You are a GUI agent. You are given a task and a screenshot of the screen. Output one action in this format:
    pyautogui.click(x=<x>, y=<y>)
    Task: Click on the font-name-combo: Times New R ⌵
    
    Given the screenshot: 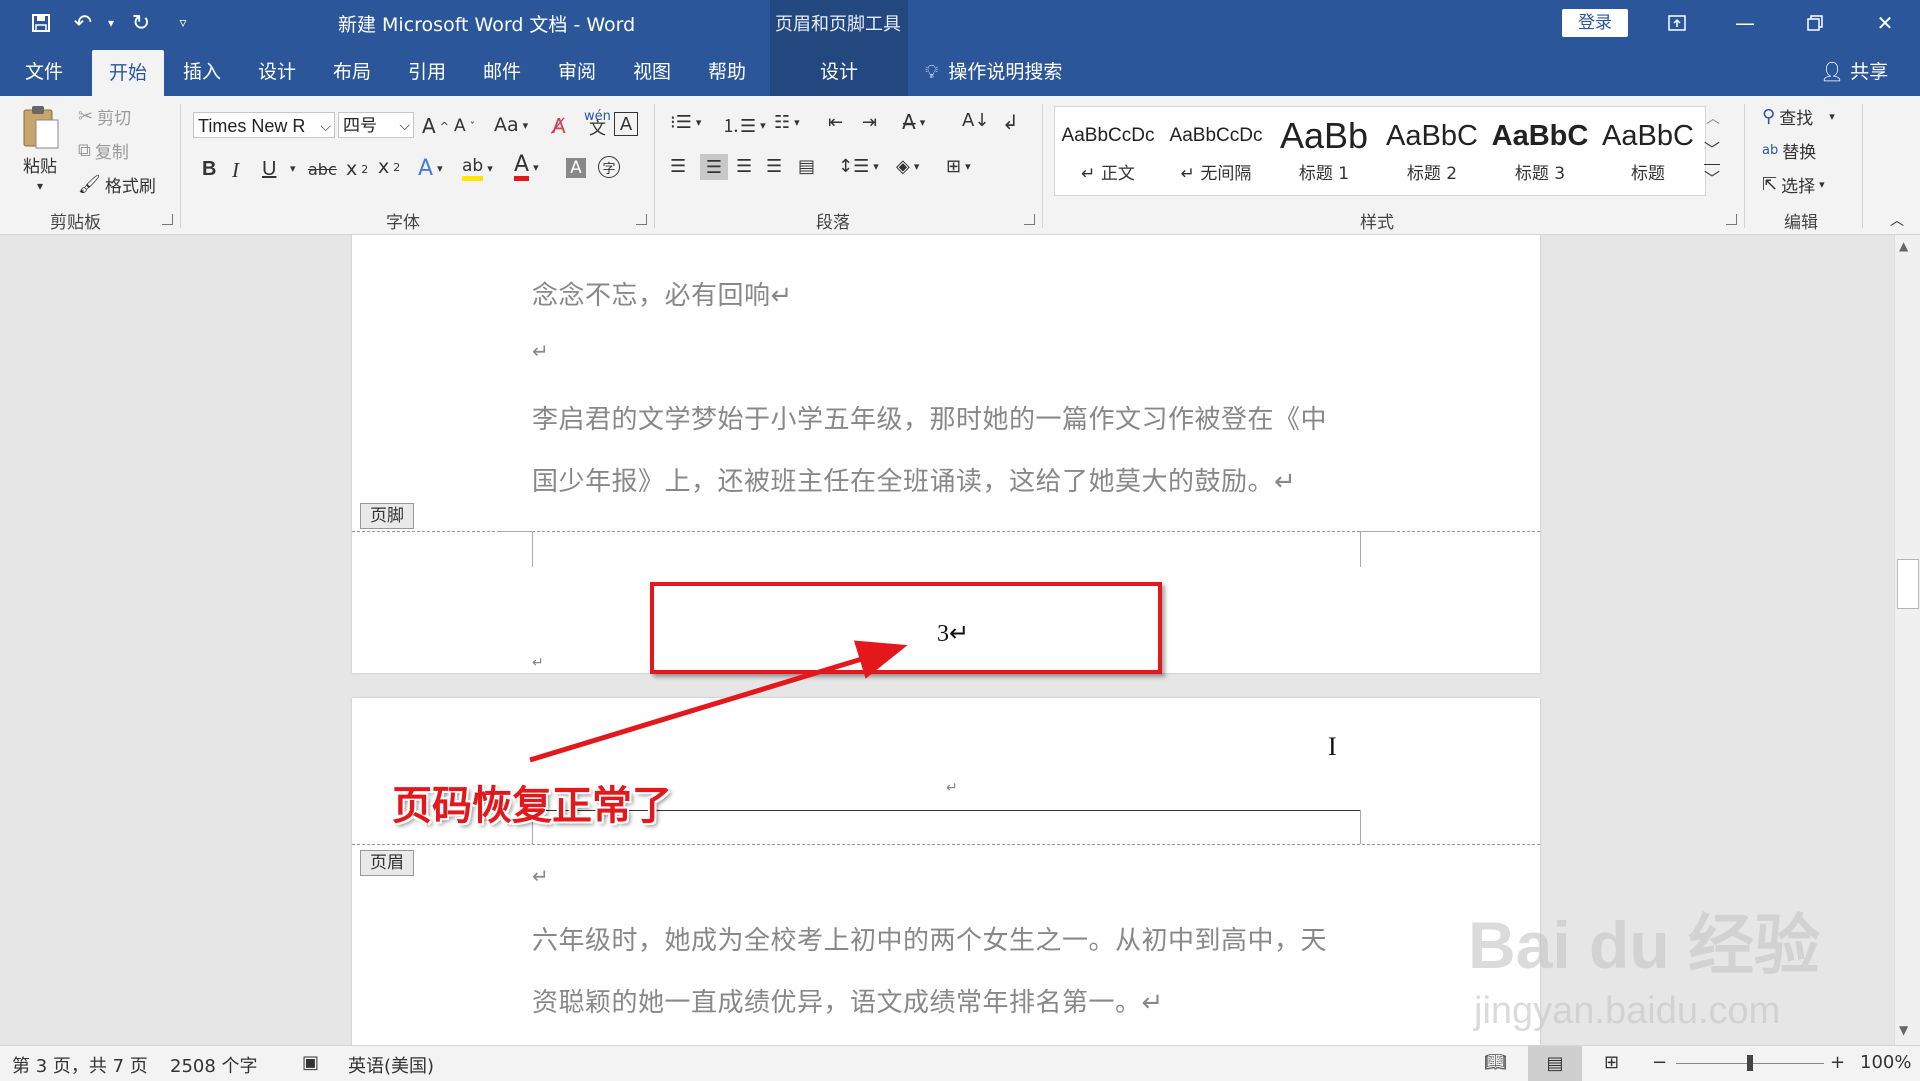 What is the action you would take?
    pyautogui.click(x=264, y=125)
    